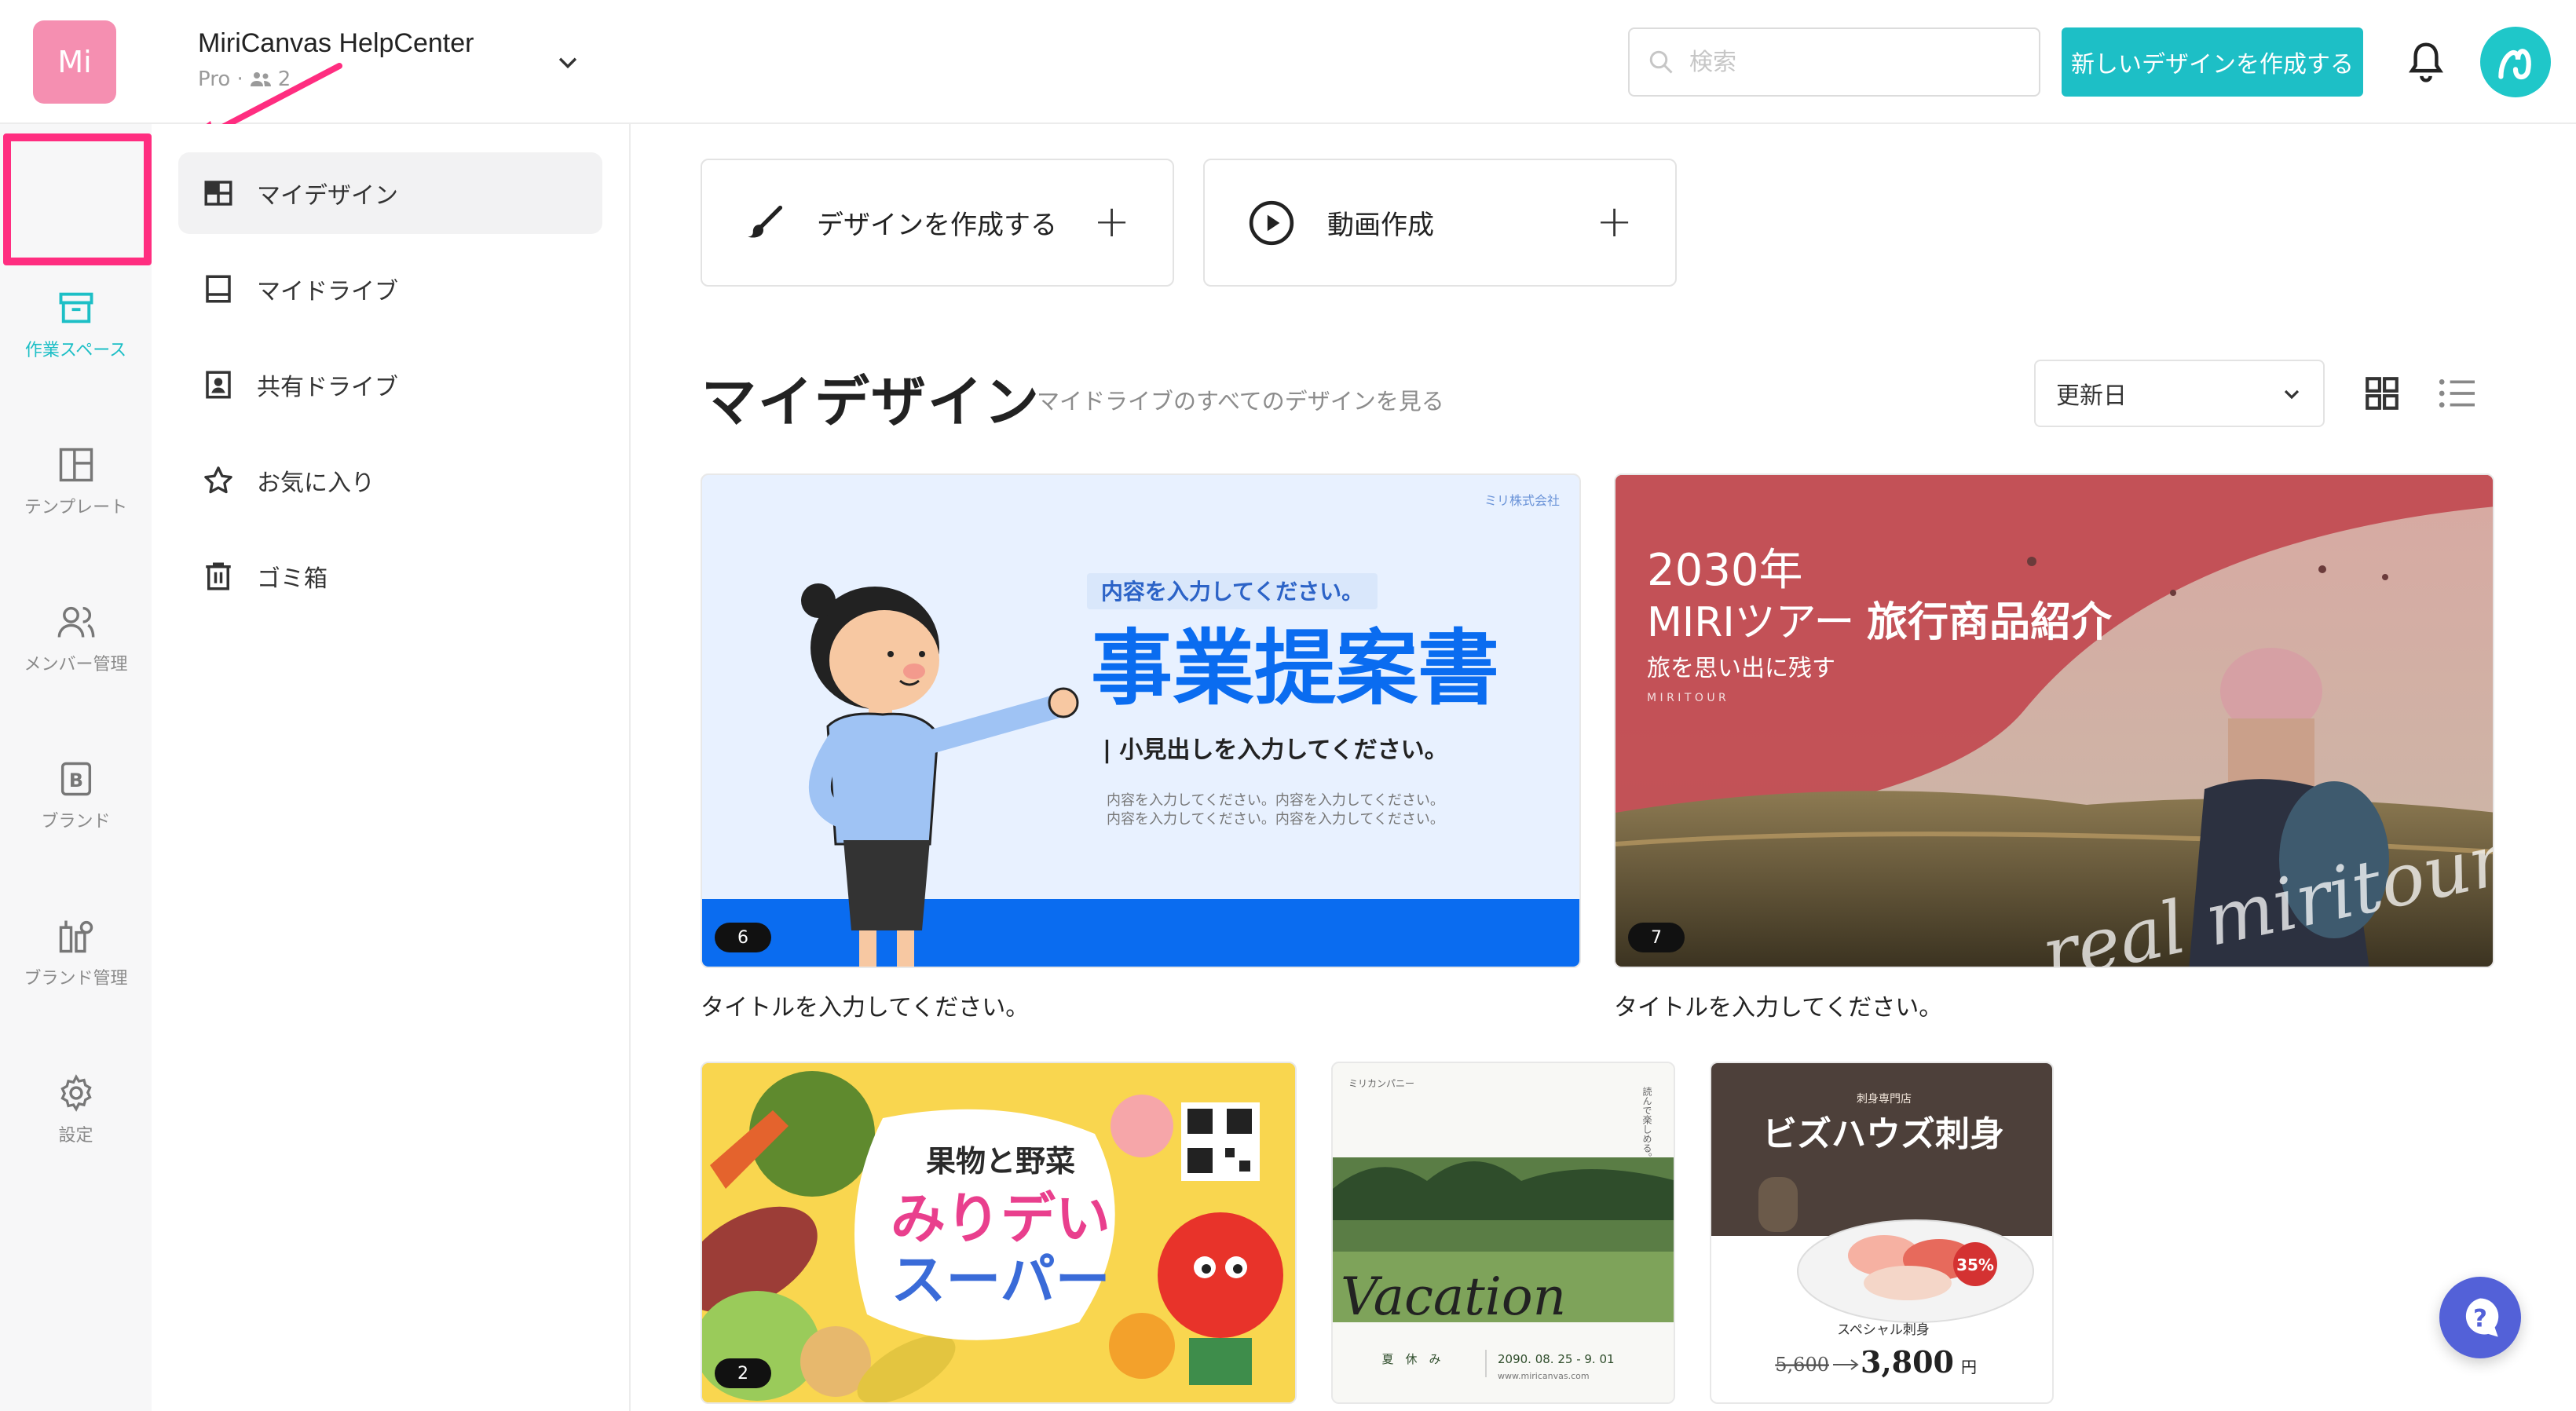 The width and height of the screenshot is (2576, 1411). I want to click on sashimi-yen: 円, so click(1969, 1367).